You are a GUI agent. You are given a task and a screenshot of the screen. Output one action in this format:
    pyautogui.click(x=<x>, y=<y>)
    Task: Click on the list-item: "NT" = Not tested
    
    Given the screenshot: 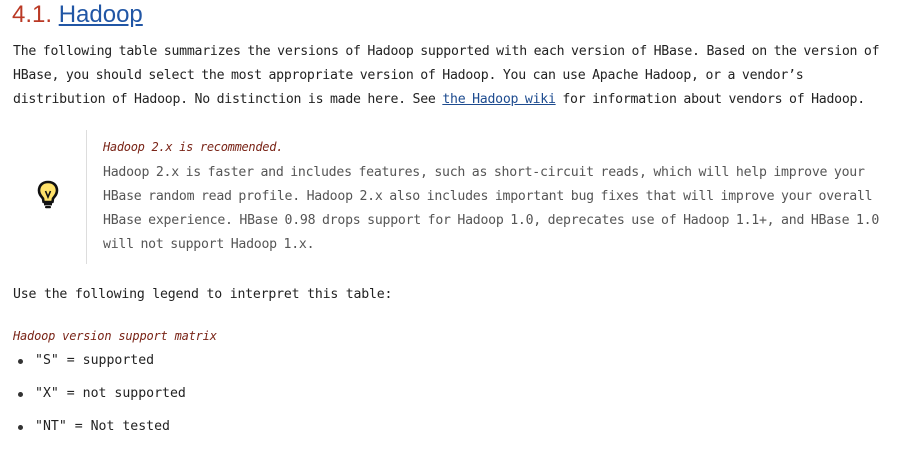 What is the action you would take?
    pyautogui.click(x=102, y=432)
    